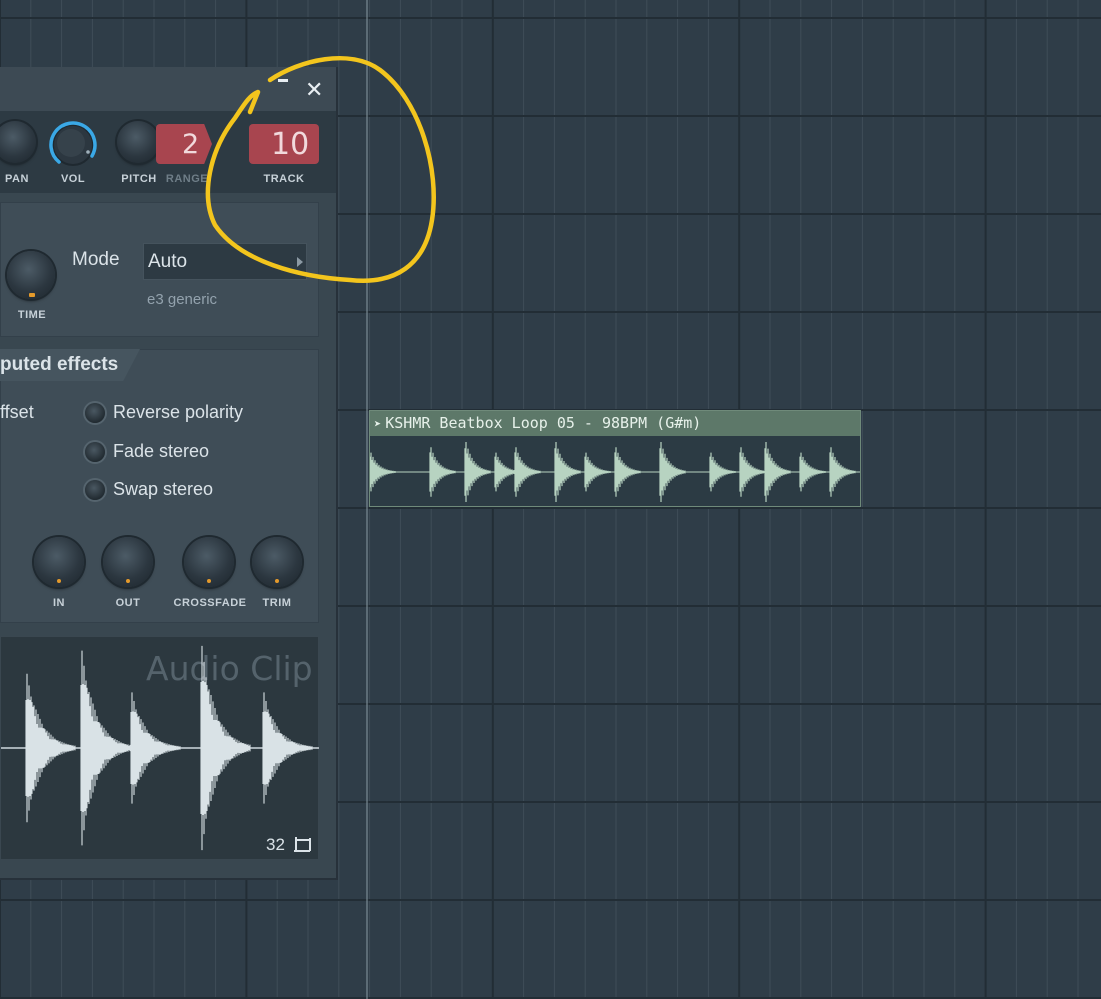 Image resolution: width=1101 pixels, height=999 pixels. What do you see at coordinates (32, 295) in the screenshot?
I see `time-knob-indicator` at bounding box center [32, 295].